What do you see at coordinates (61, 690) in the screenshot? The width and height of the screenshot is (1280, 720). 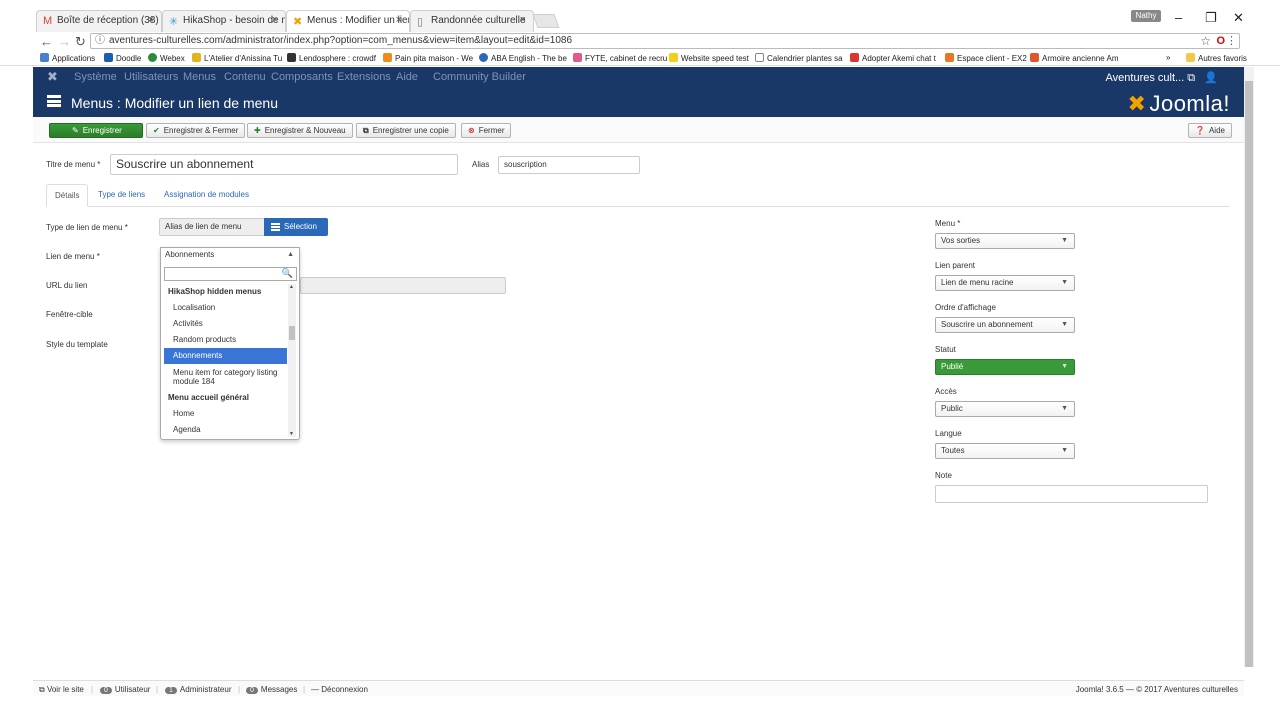 I see `view-site-link: ⧉ Voir le site` at bounding box center [61, 690].